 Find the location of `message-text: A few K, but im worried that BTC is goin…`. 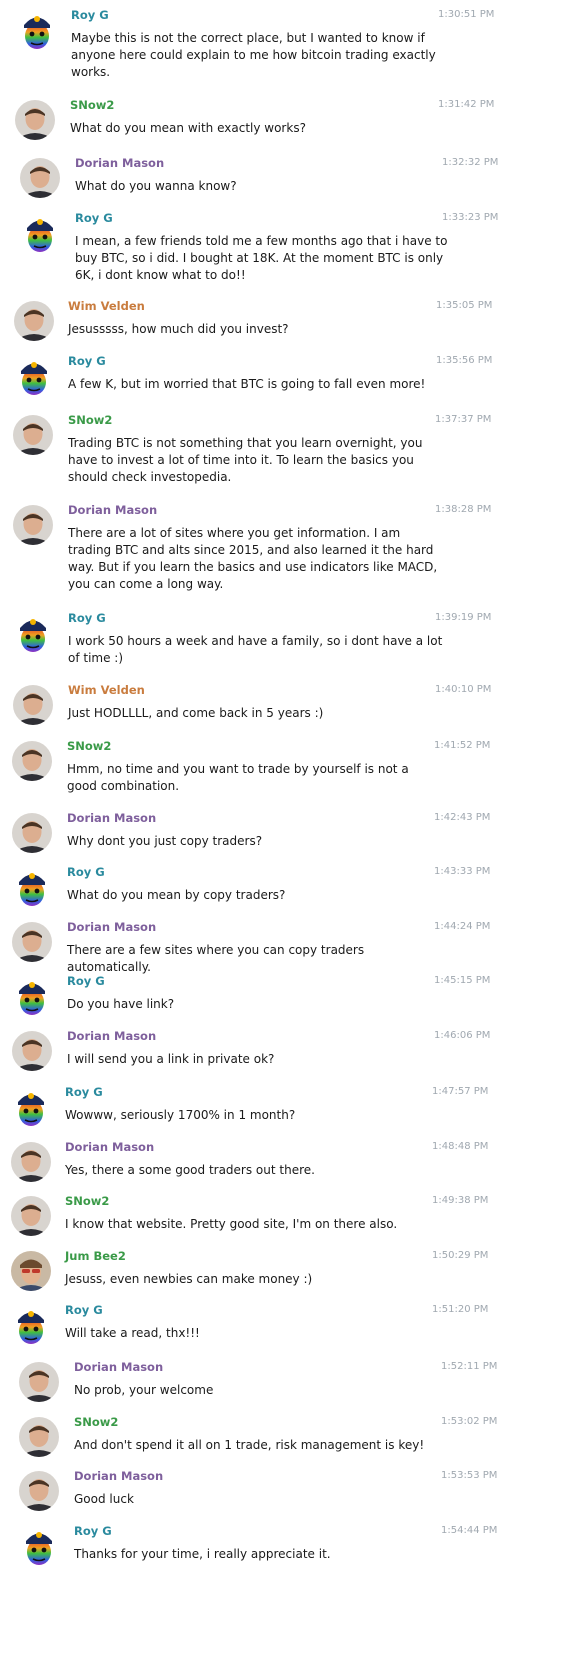

message-text: A few K, but im worried that BTC is goin… is located at coordinates (247, 384).